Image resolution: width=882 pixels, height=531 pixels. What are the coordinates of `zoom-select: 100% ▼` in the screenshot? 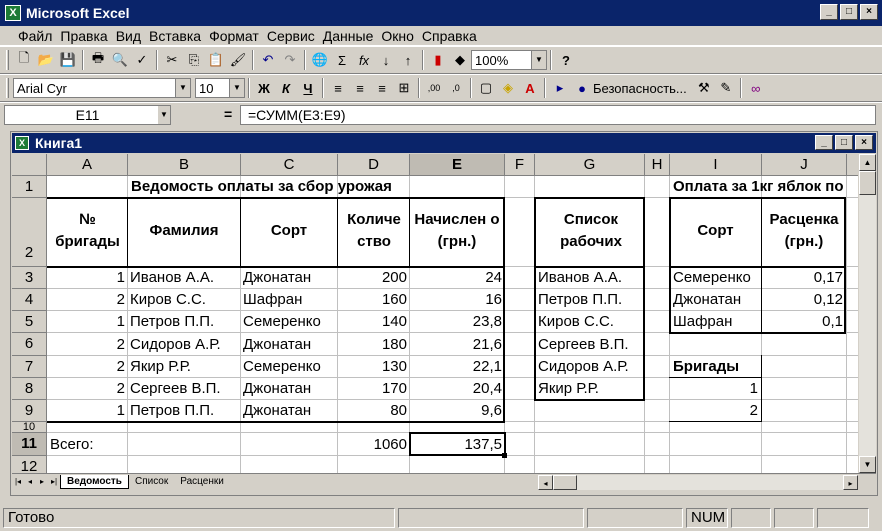 It's located at (509, 60).